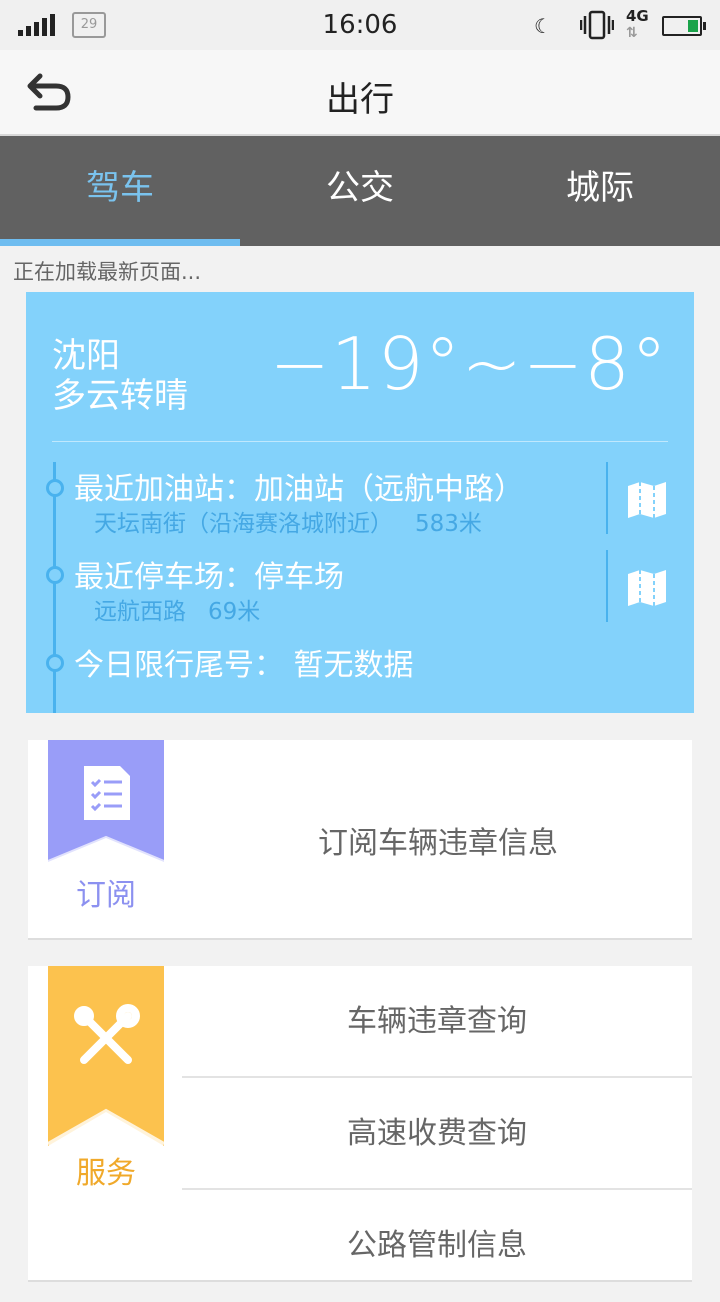  Describe the element at coordinates (54, 587) in the screenshot. I see `info-timeline` at that location.